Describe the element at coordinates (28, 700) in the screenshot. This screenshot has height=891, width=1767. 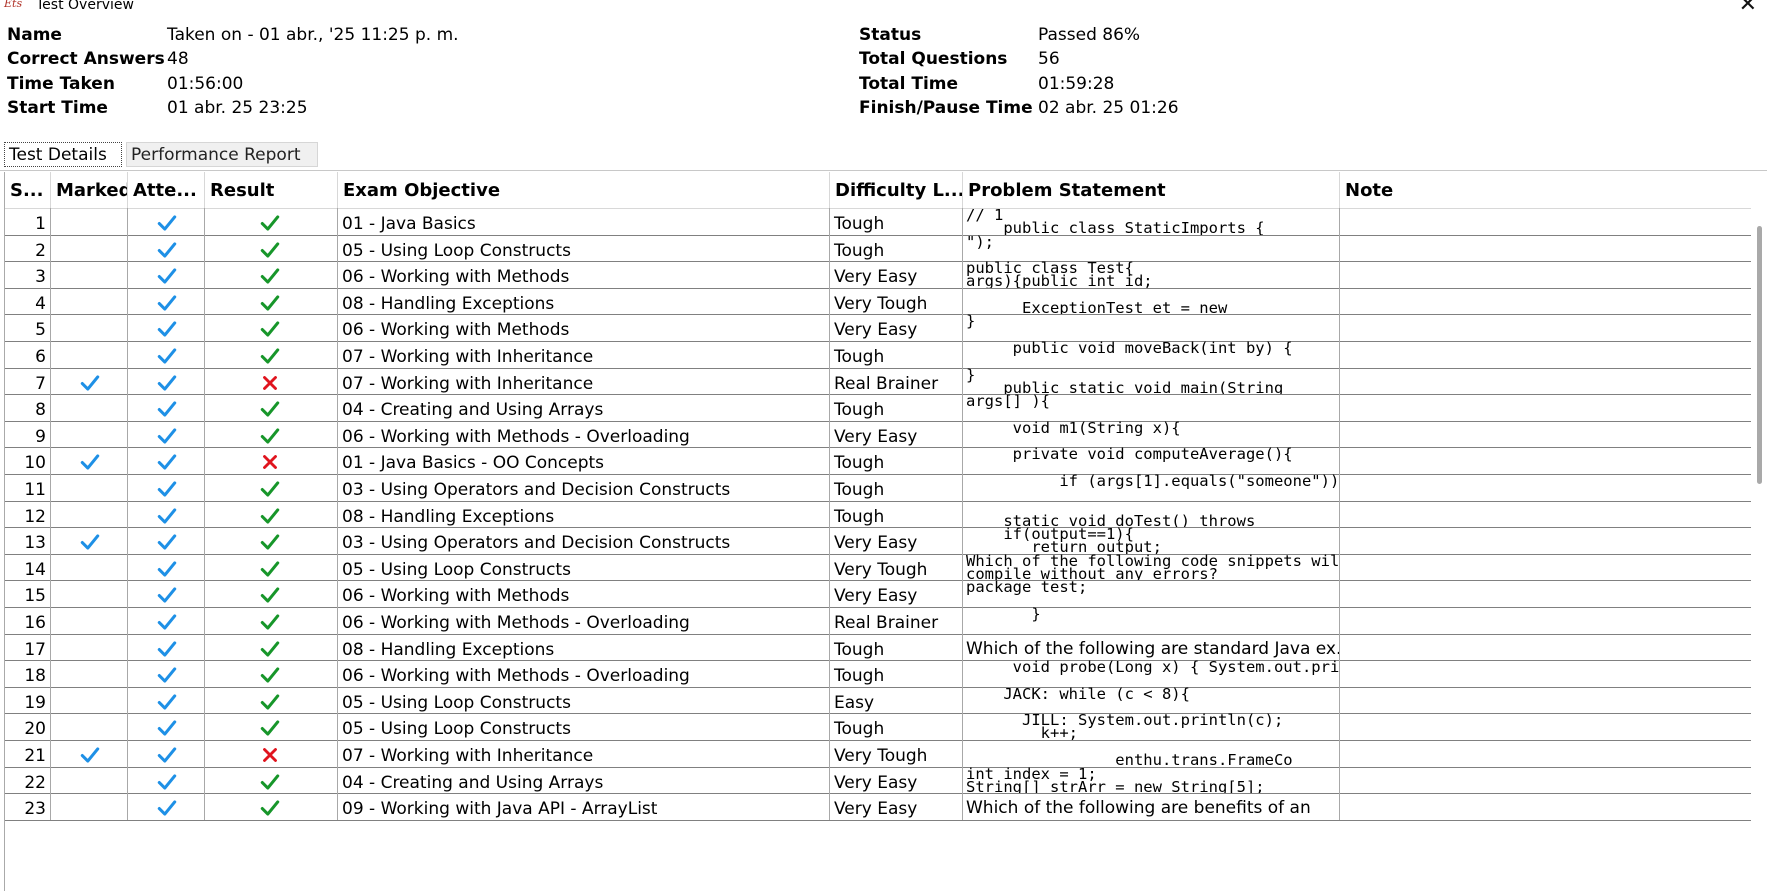
I see `serial-number-cell: 19` at that location.